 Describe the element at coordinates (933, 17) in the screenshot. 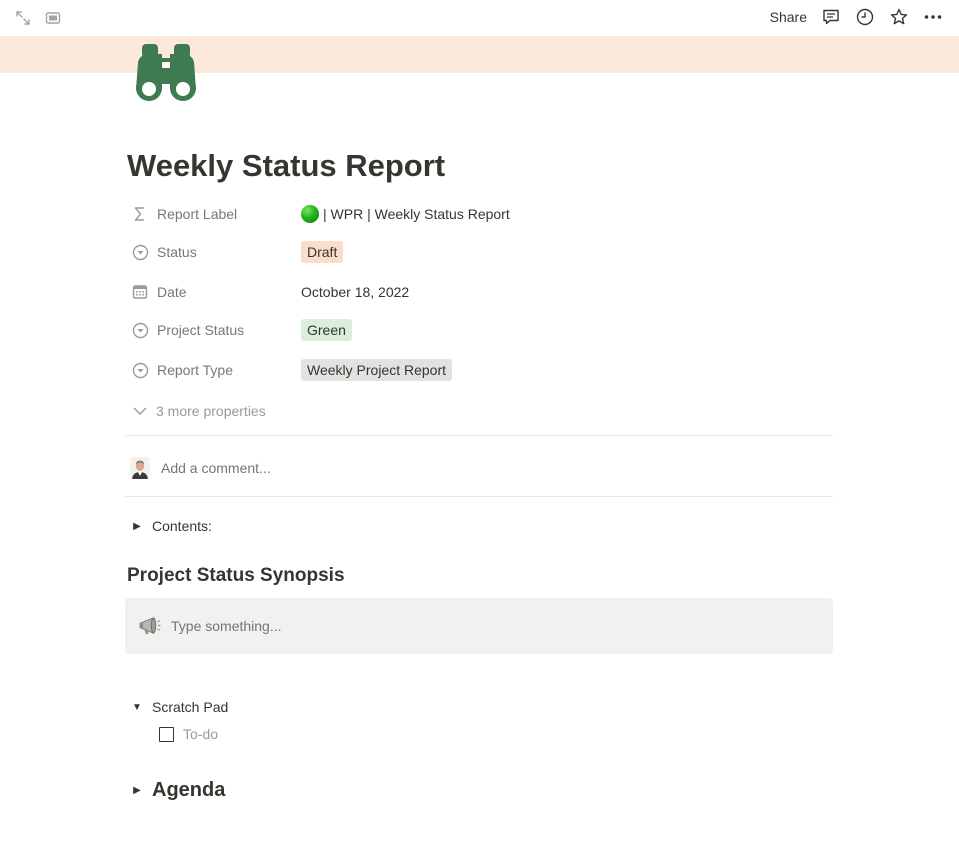

I see `more-icon` at that location.